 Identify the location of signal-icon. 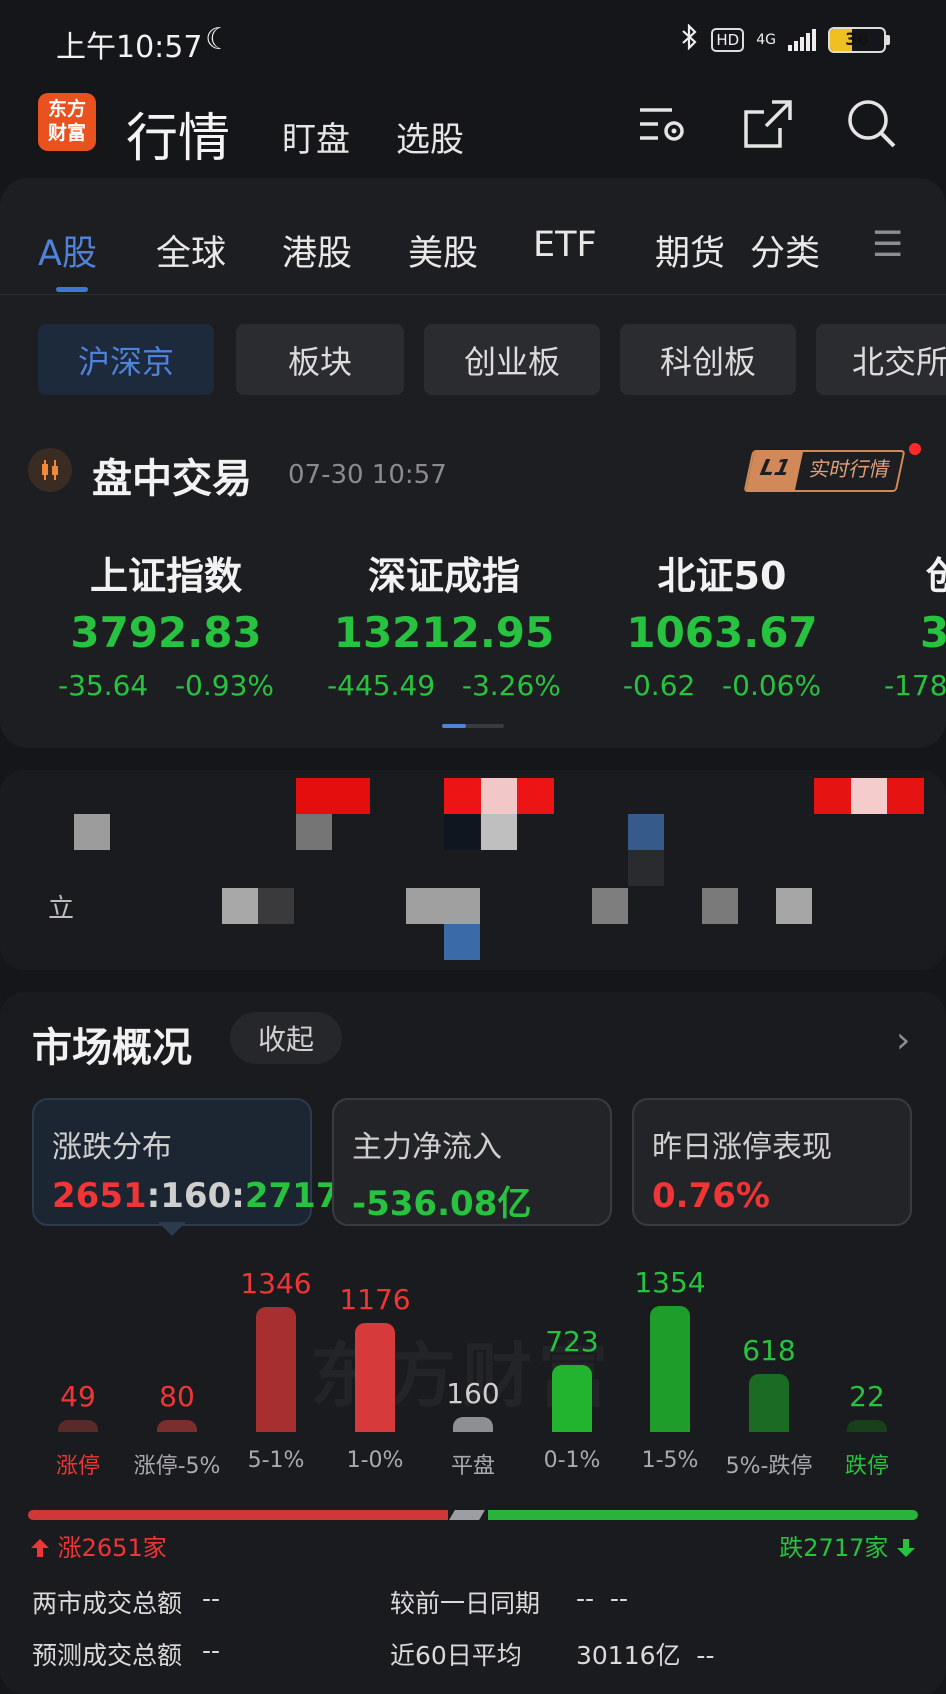
(802, 40).